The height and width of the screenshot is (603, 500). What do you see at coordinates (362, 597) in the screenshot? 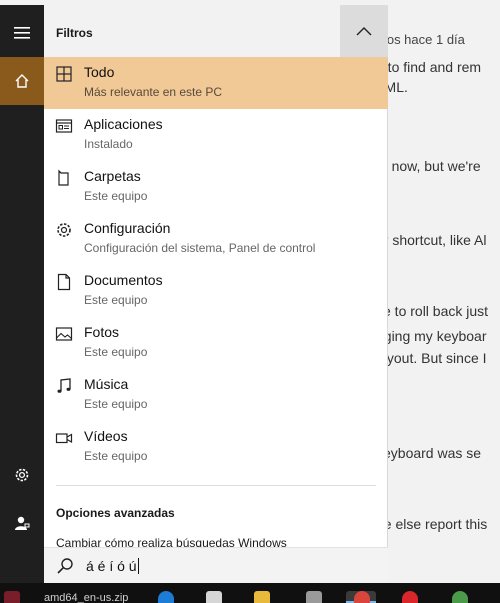
I see `chrome-icon` at bounding box center [362, 597].